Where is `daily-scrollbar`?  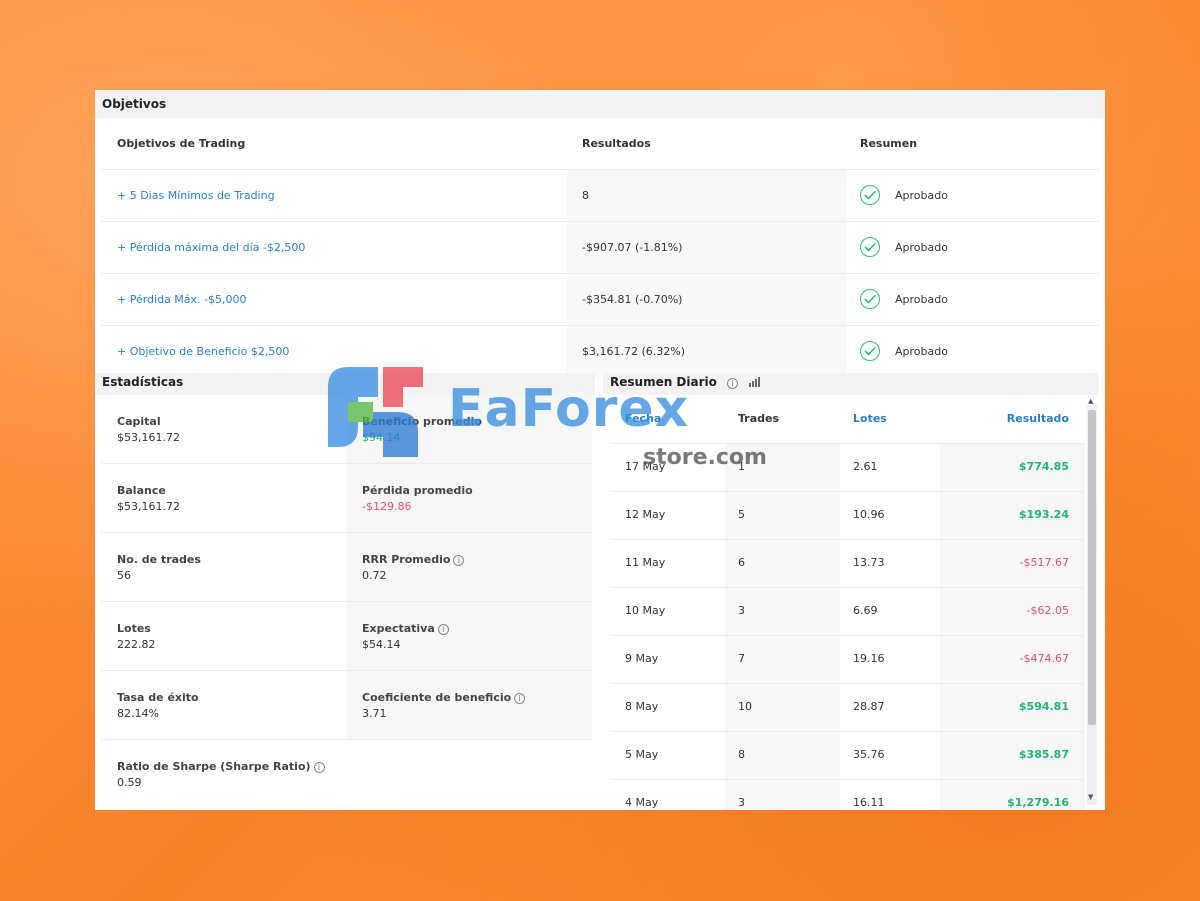
daily-scrollbar is located at coordinates (1092, 605).